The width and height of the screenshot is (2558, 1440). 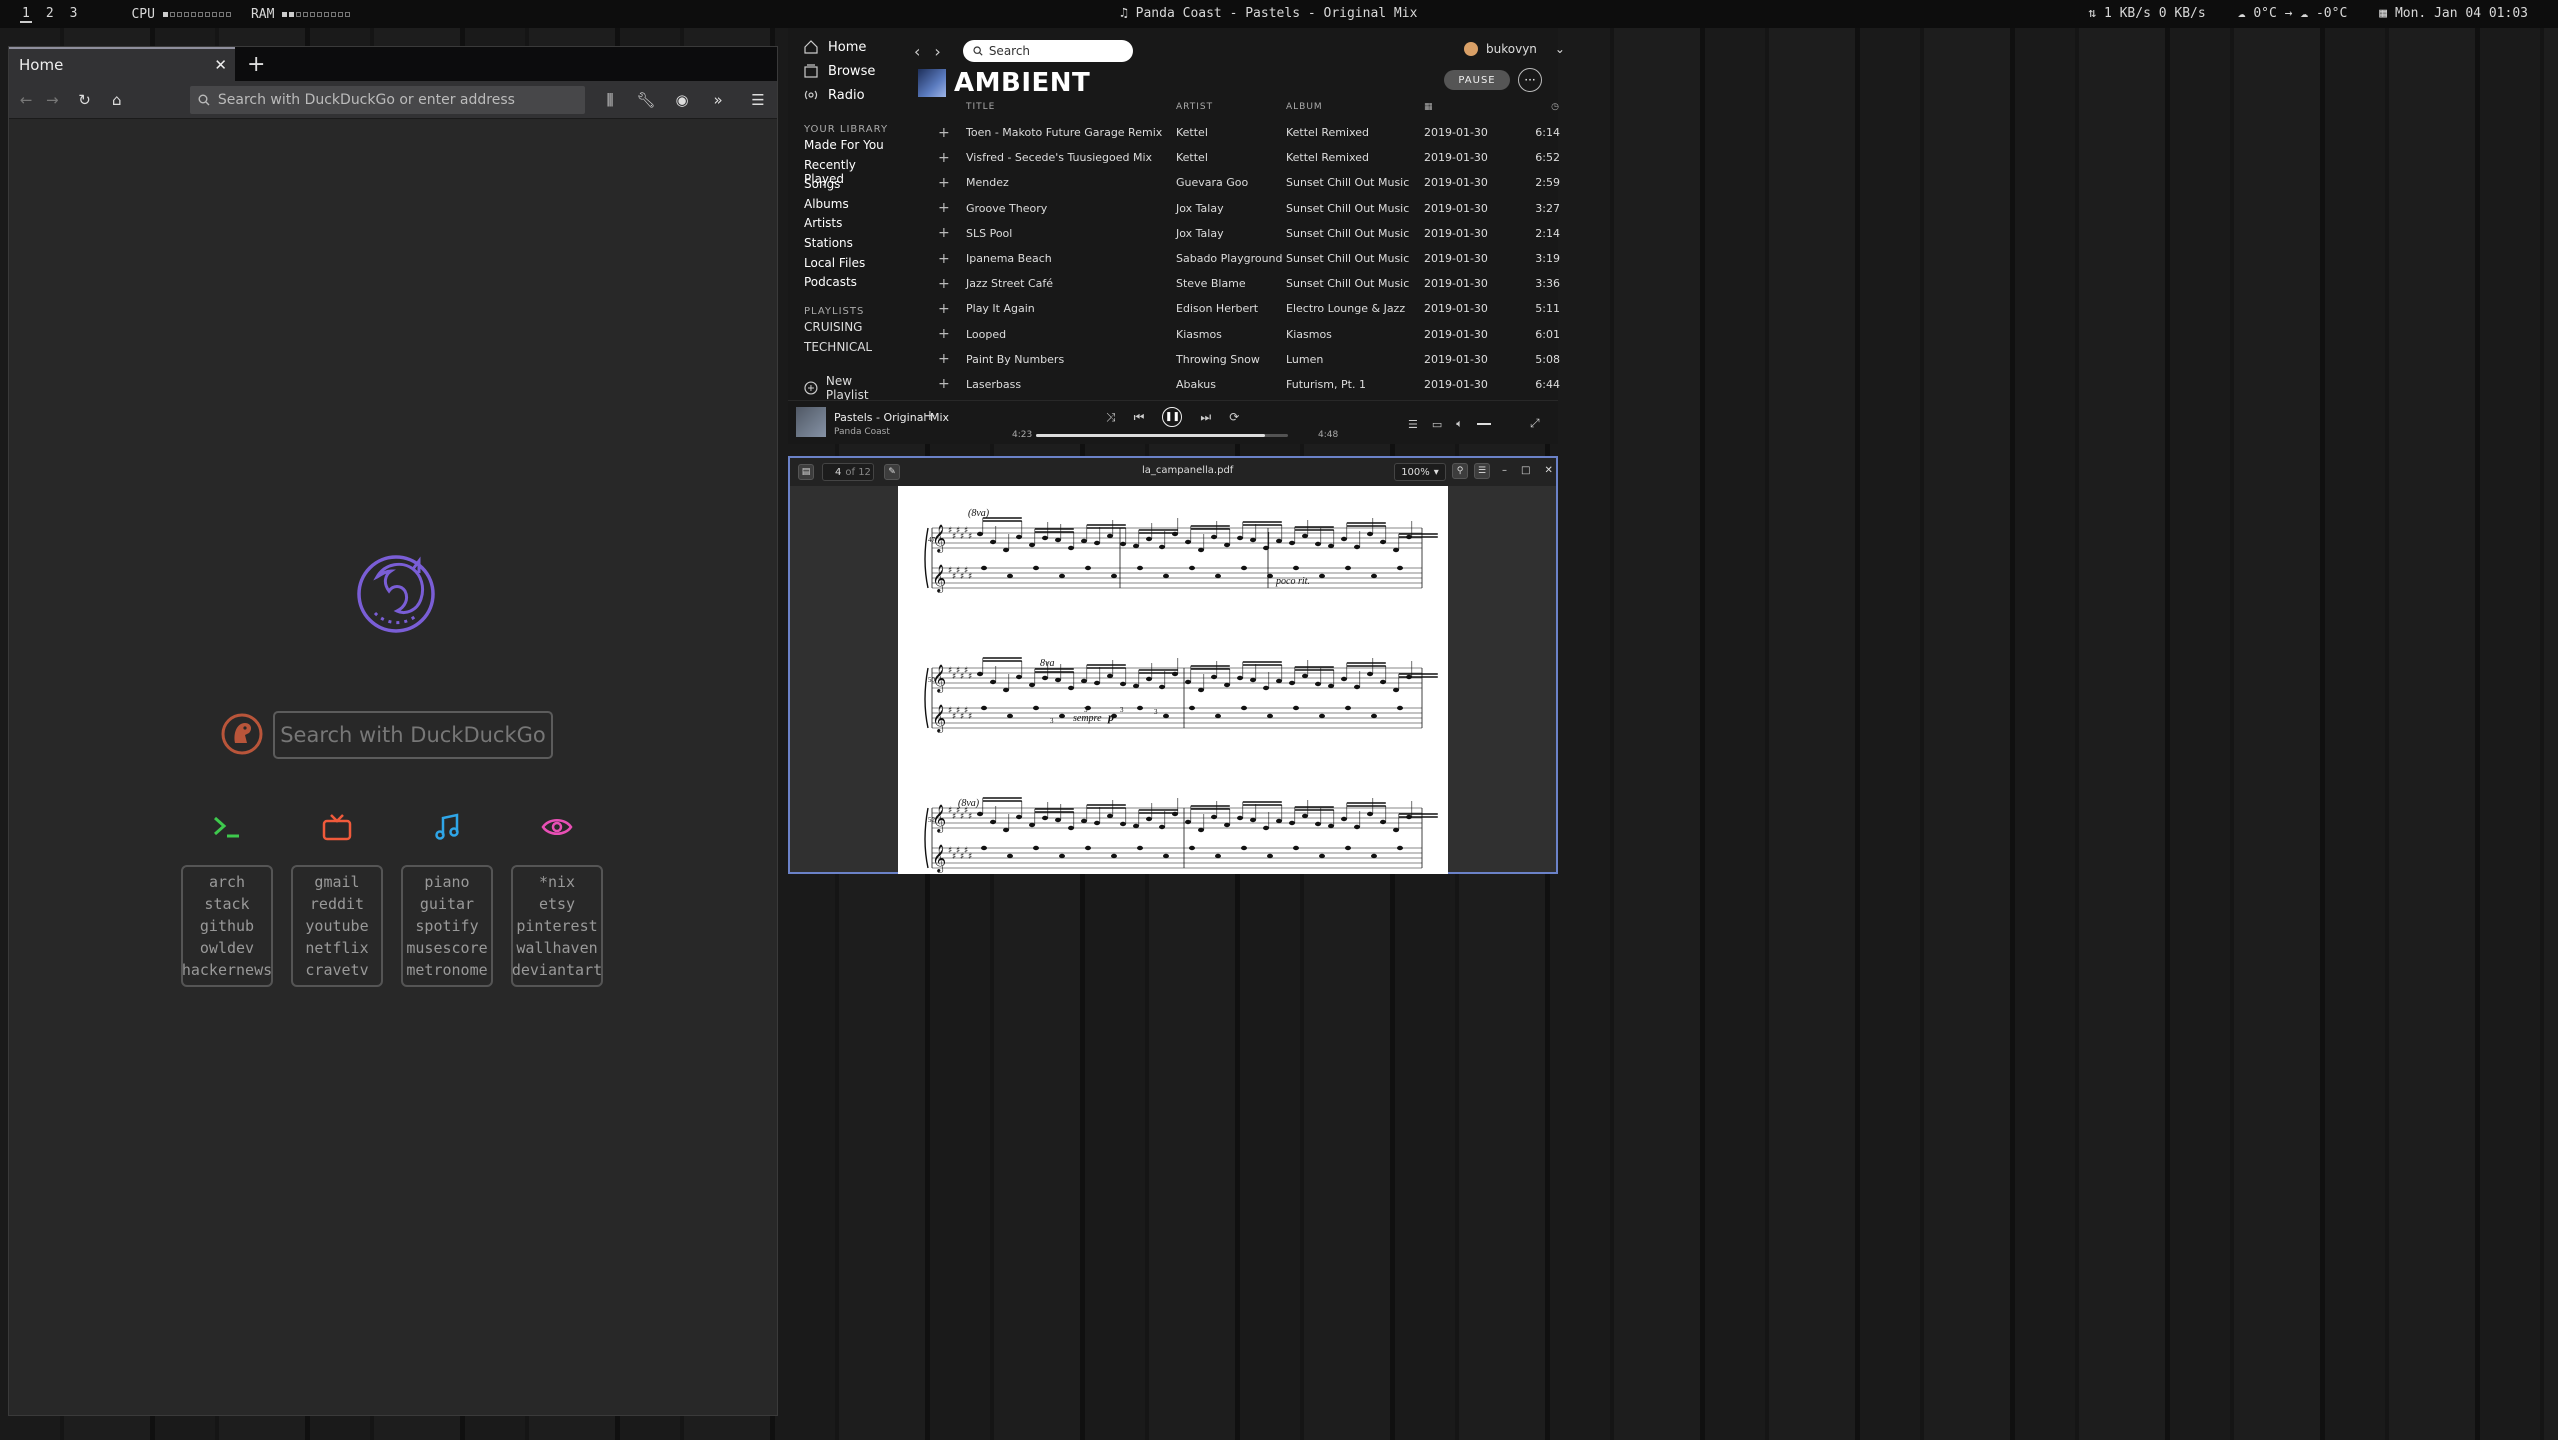 I want to click on workspace-3: 3, so click(x=74, y=14).